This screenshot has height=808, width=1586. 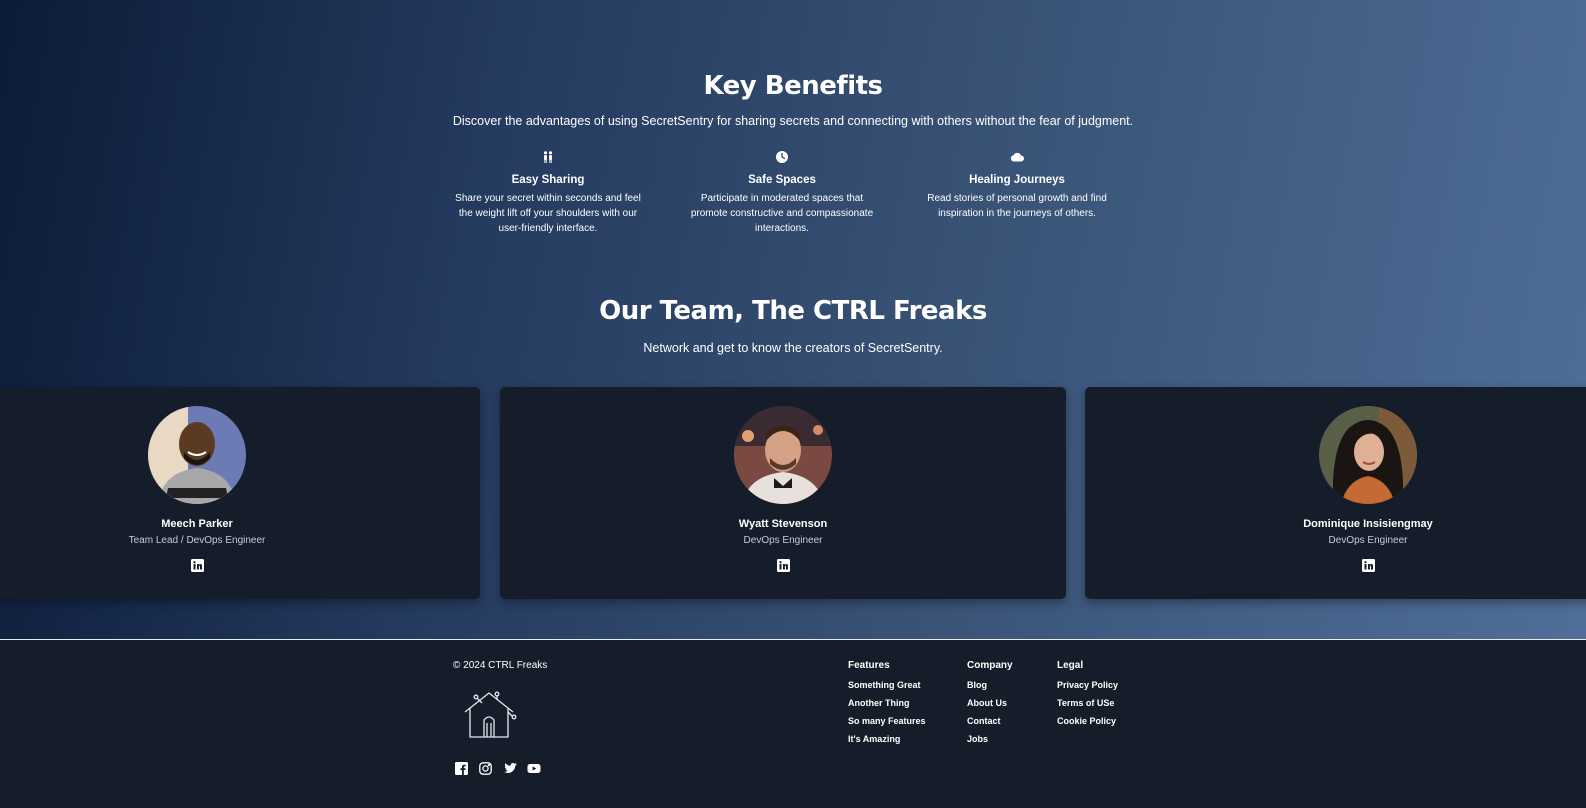 I want to click on benefit-title: Healing Journeys, so click(x=1017, y=180).